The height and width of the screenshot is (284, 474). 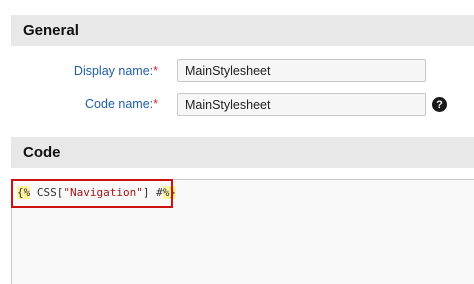 I want to click on code-highlight-box, so click(x=92, y=193).